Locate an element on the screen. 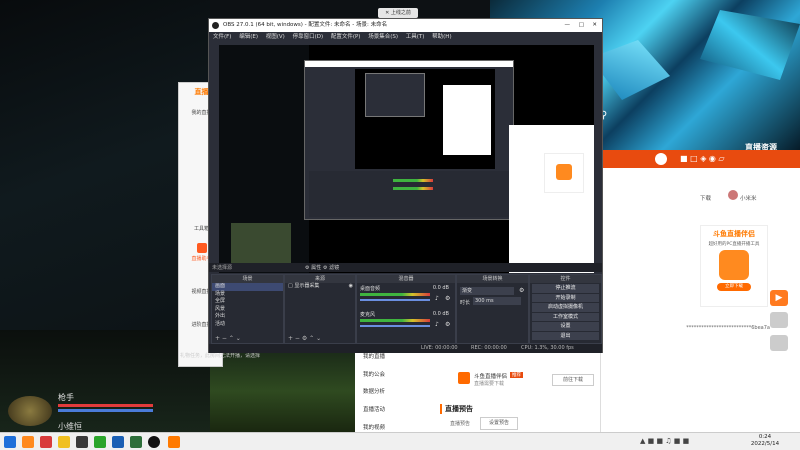 Image resolution: width=800 pixels, height=450 pixels. audio-meter is located at coordinates (395, 320).